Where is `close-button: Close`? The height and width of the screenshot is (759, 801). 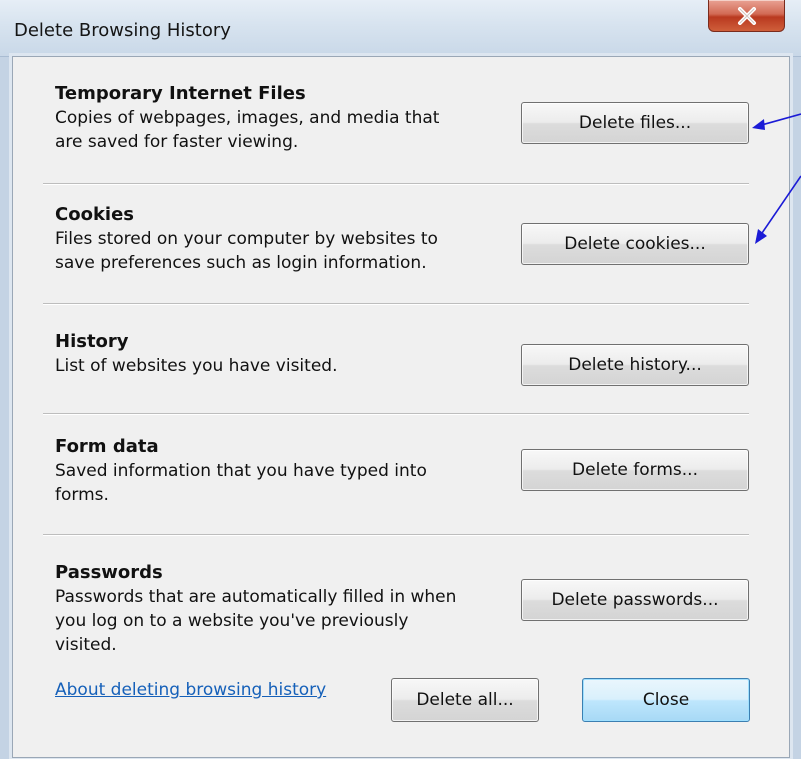
close-button: Close is located at coordinates (666, 700).